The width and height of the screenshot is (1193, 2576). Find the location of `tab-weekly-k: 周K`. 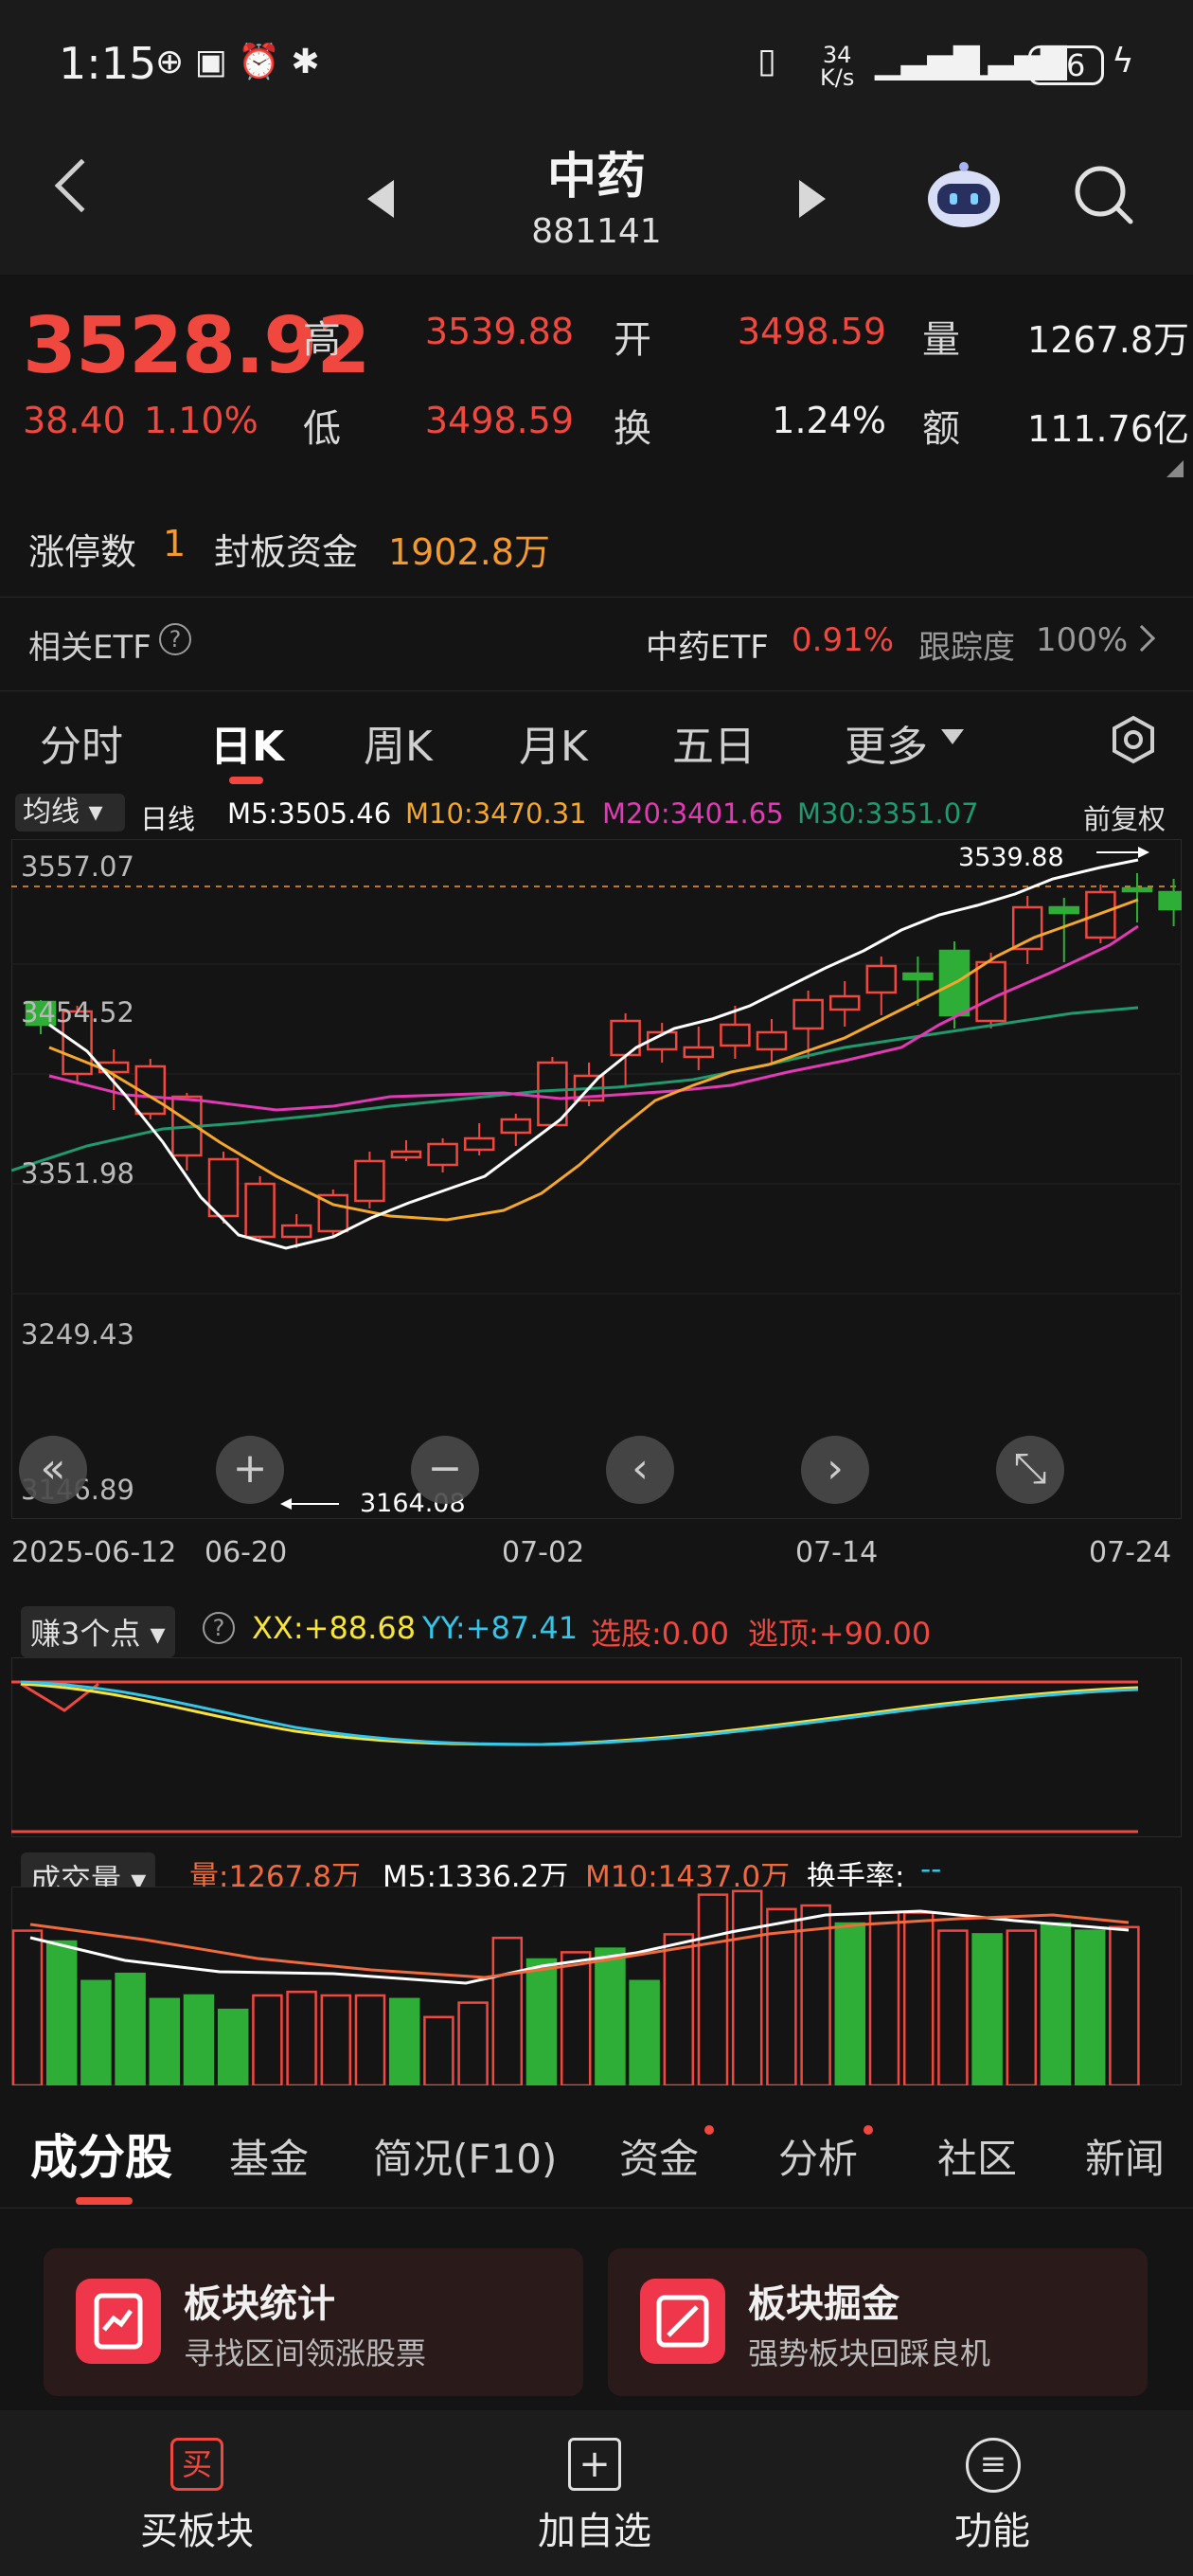

tab-weekly-k: 周K is located at coordinates (398, 742).